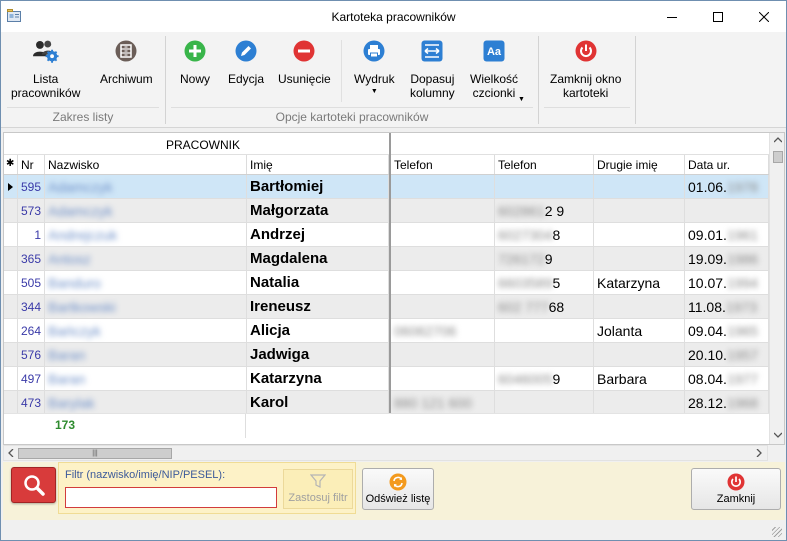 Image resolution: width=787 pixels, height=541 pixels. I want to click on apply-filter-button: Zastosuj filtr, so click(318, 489).